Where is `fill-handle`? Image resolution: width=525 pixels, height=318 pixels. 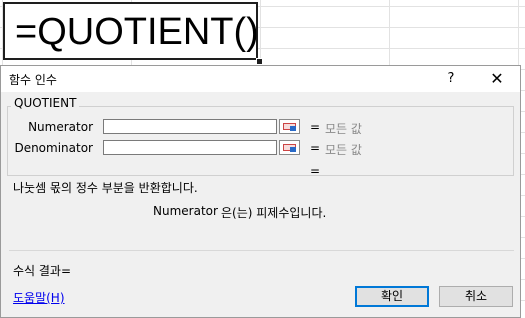
fill-handle is located at coordinates (259, 61).